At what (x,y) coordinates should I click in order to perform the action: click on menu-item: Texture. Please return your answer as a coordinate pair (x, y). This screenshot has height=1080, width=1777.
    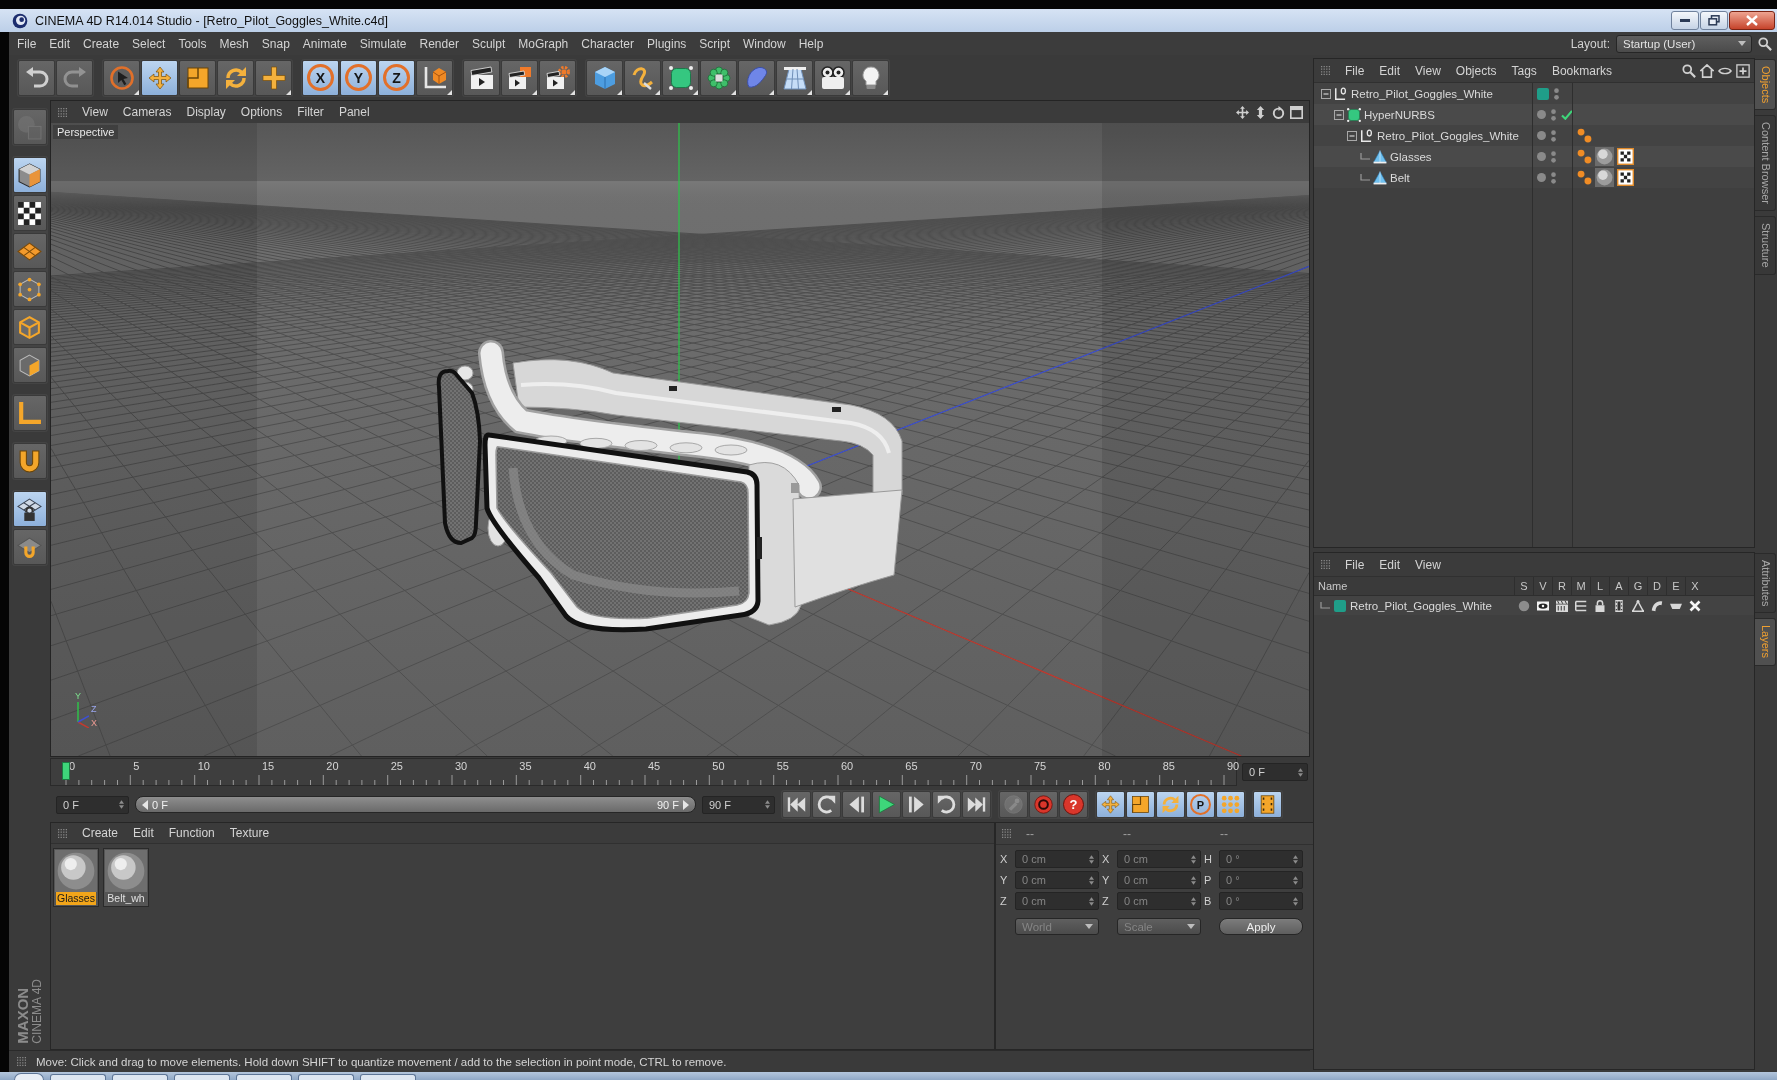
    Looking at the image, I should click on (249, 833).